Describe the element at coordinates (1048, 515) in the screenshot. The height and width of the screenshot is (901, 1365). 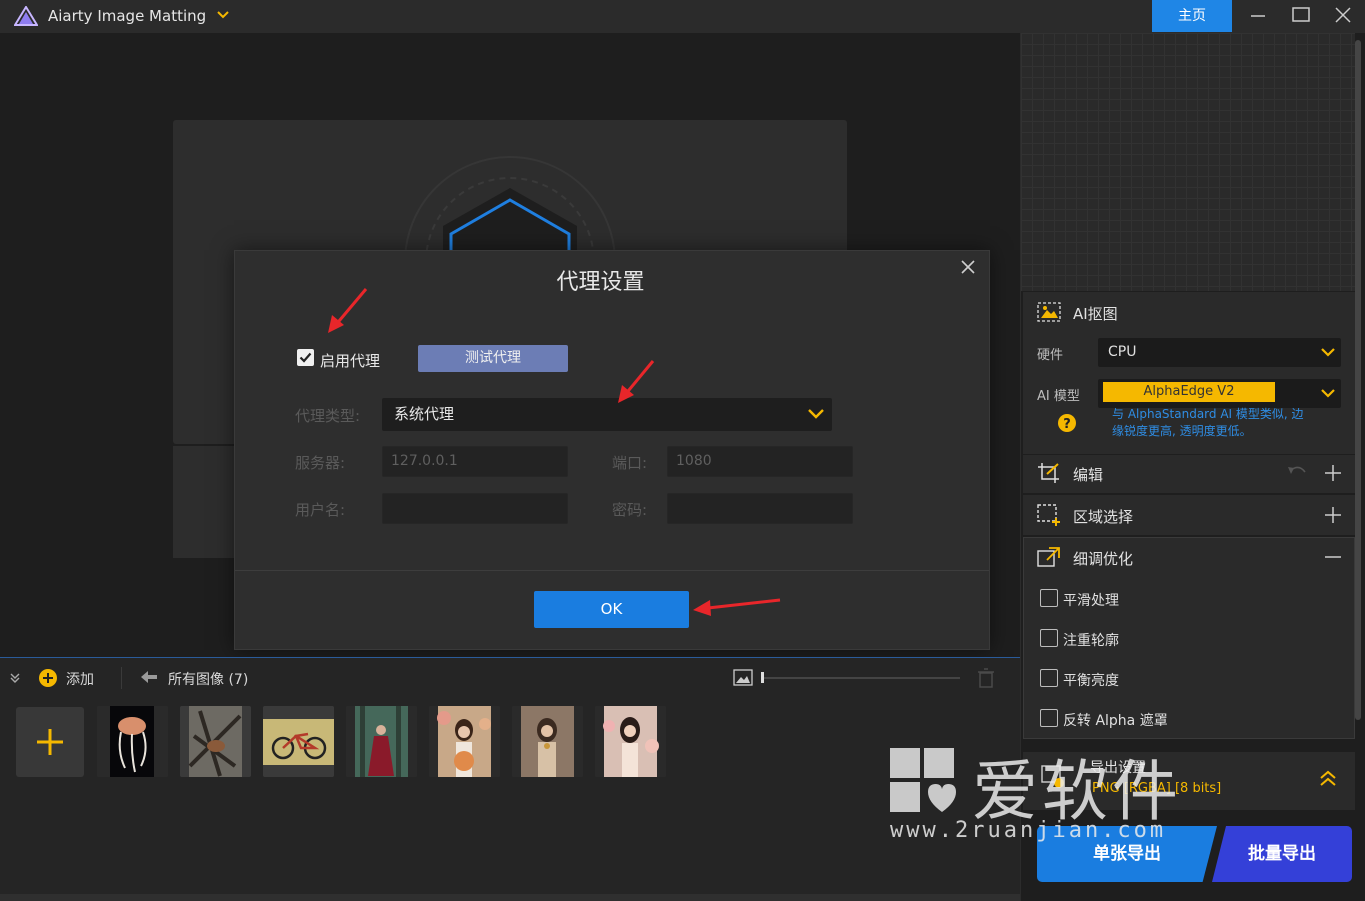
I see `region-select-icon` at that location.